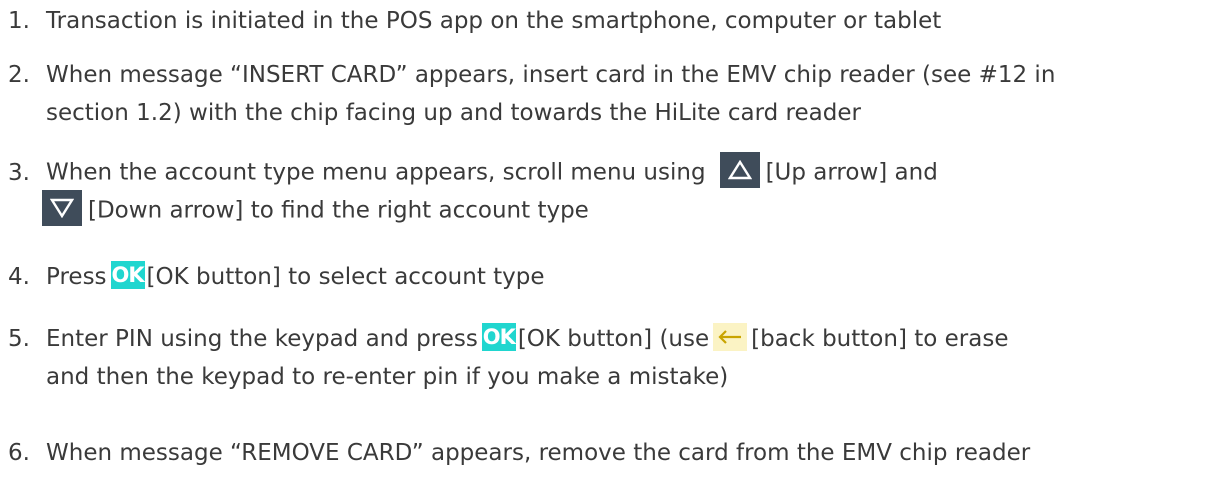 The image size is (1217, 493). What do you see at coordinates (613, 339) in the screenshot?
I see `step-text-middle: [OK button] (use` at bounding box center [613, 339].